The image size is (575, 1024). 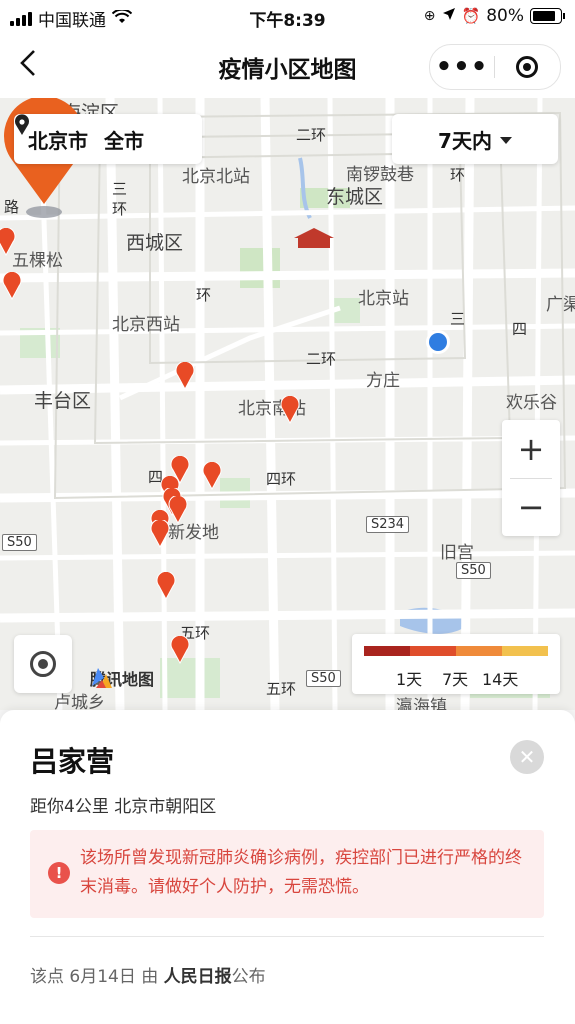 I want to click on rotation-lock-icon: ⊕, so click(x=429, y=16).